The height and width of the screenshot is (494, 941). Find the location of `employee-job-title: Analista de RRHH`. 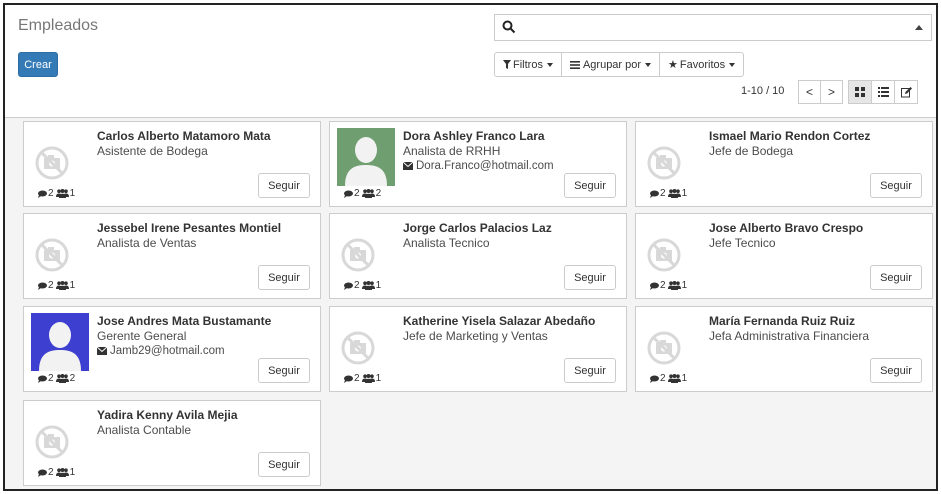

employee-job-title: Analista de RRHH is located at coordinates (452, 151).